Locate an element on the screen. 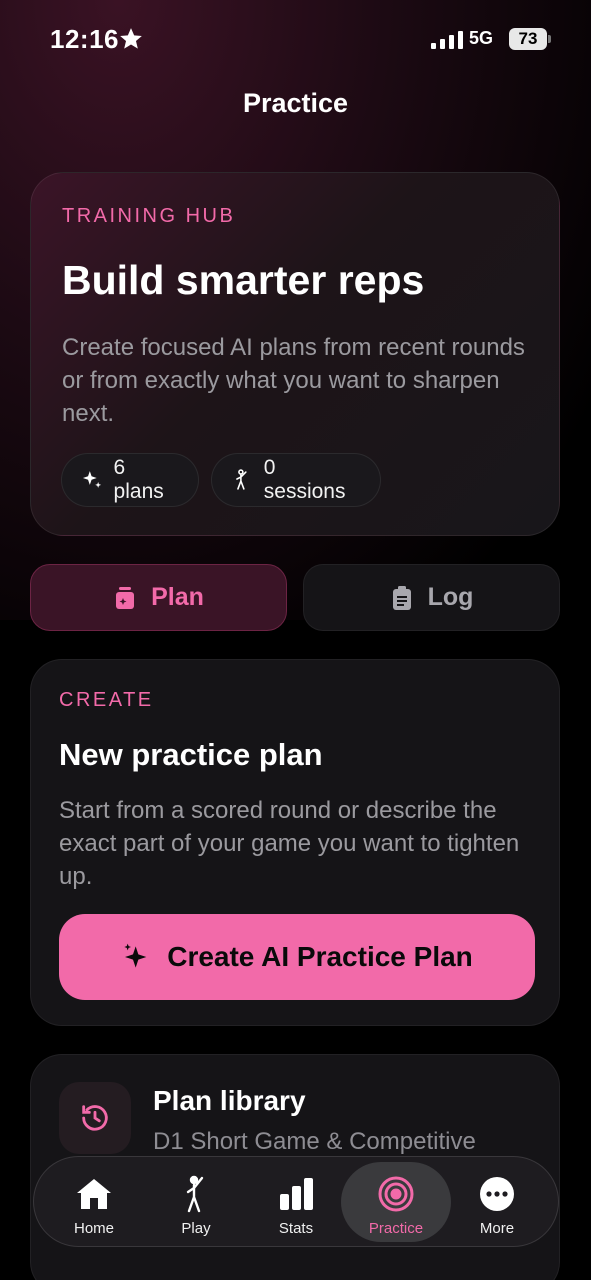 The image size is (591, 1280). tab-stats: Stats is located at coordinates (296, 1202).